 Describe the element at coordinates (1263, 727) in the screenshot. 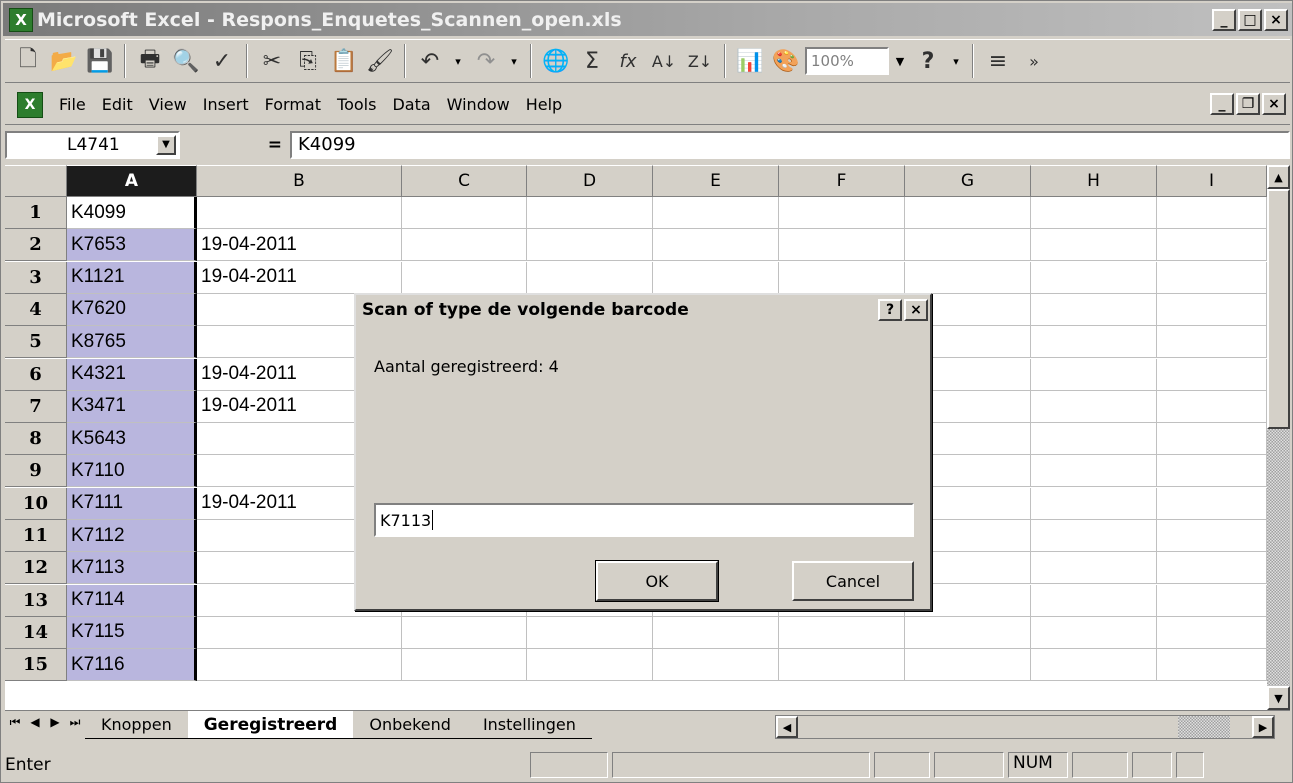

I see `scroll-right-icon: ▶` at that location.